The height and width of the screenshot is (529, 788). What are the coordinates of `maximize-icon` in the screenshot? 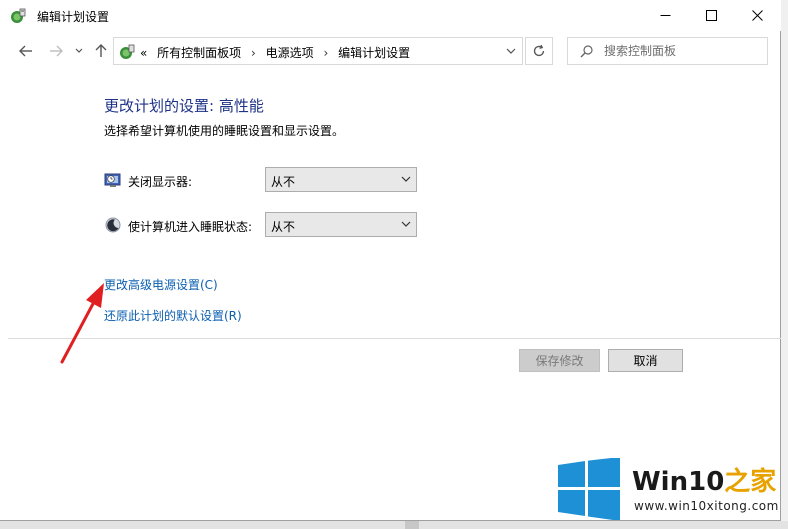 It's located at (711, 15).